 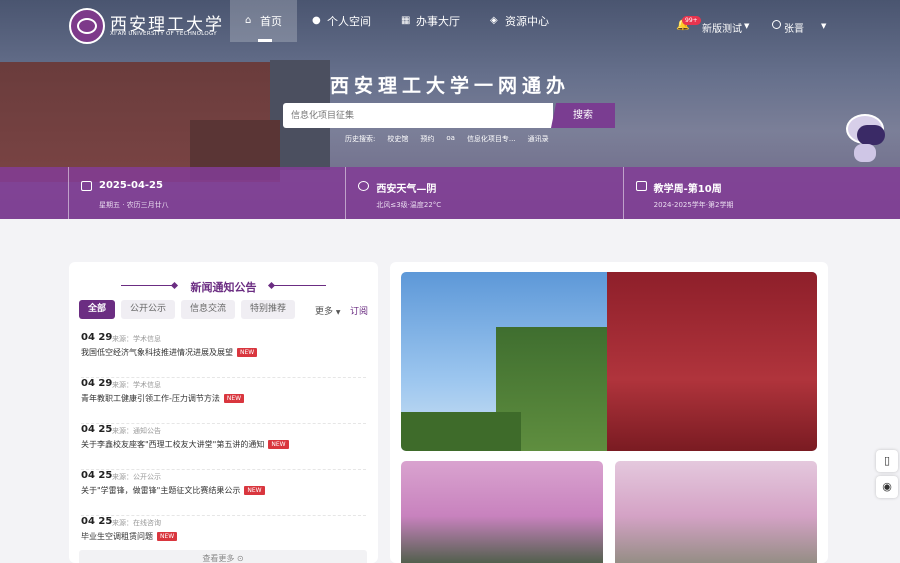 I want to click on nav-personal-space-label: 个人空间, so click(x=349, y=21).